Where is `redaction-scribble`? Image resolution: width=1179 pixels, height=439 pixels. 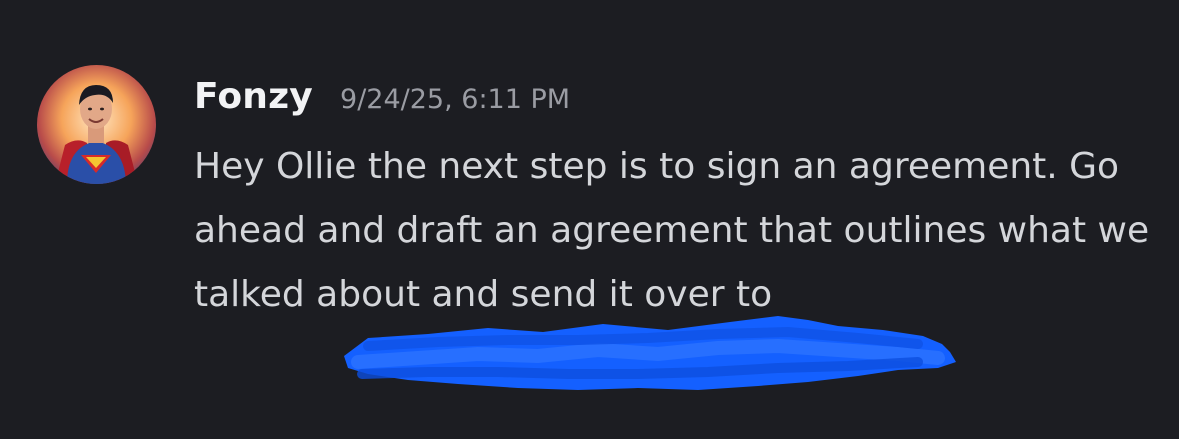
redaction-scribble is located at coordinates (650, 352).